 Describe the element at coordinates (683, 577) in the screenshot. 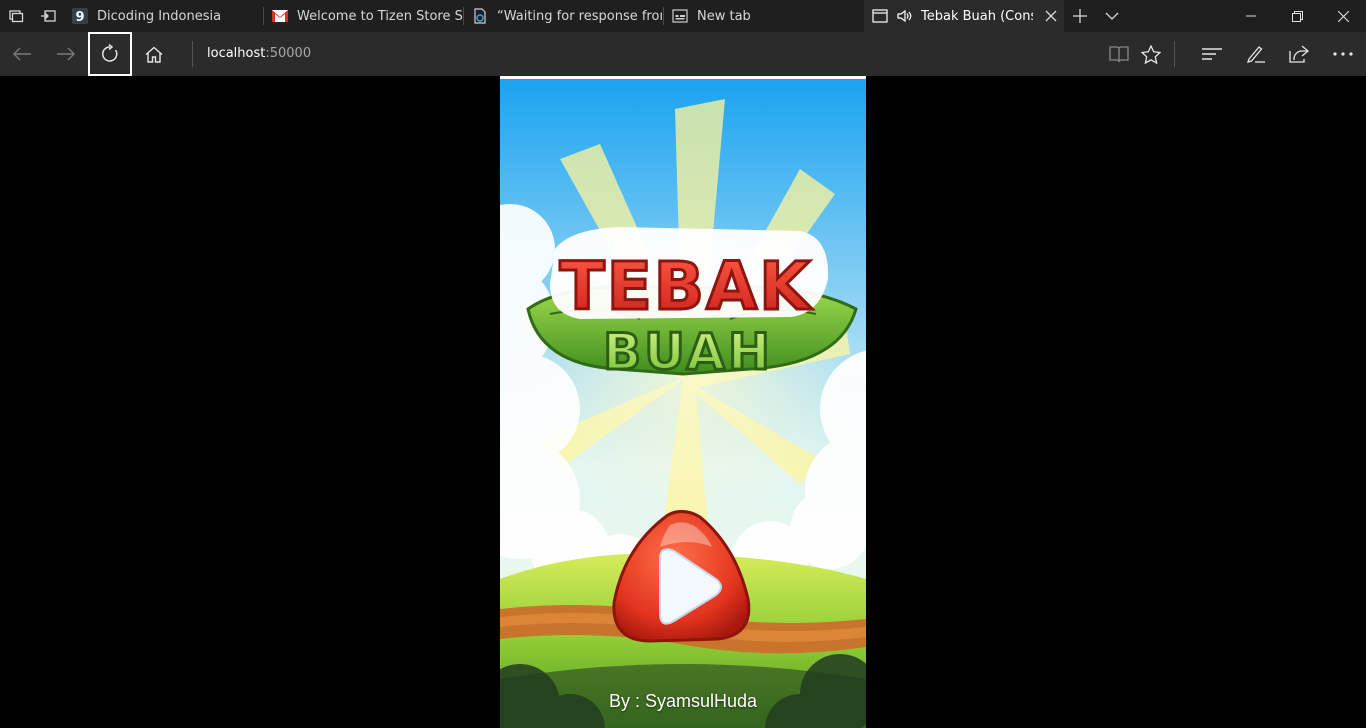

I see `play-button` at that location.